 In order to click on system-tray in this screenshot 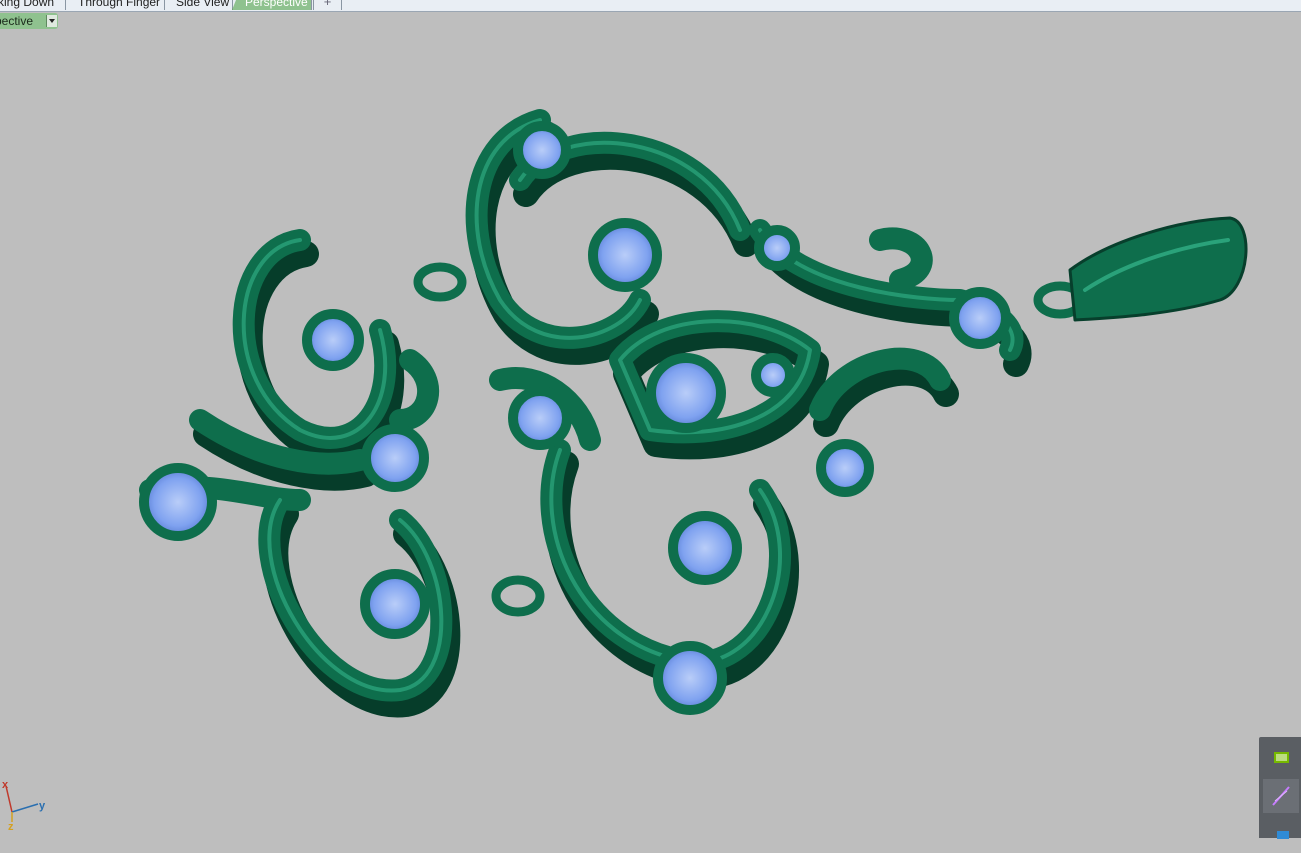, I will do `click(1280, 789)`.